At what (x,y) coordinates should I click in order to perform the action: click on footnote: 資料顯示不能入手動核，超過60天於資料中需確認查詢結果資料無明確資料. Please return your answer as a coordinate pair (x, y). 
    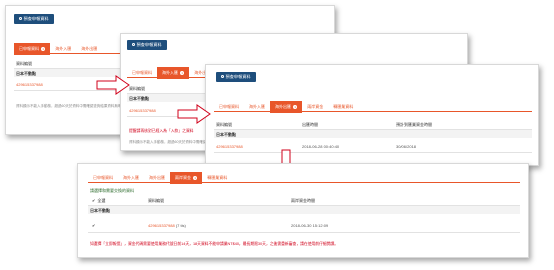
    Looking at the image, I should click on (74, 106).